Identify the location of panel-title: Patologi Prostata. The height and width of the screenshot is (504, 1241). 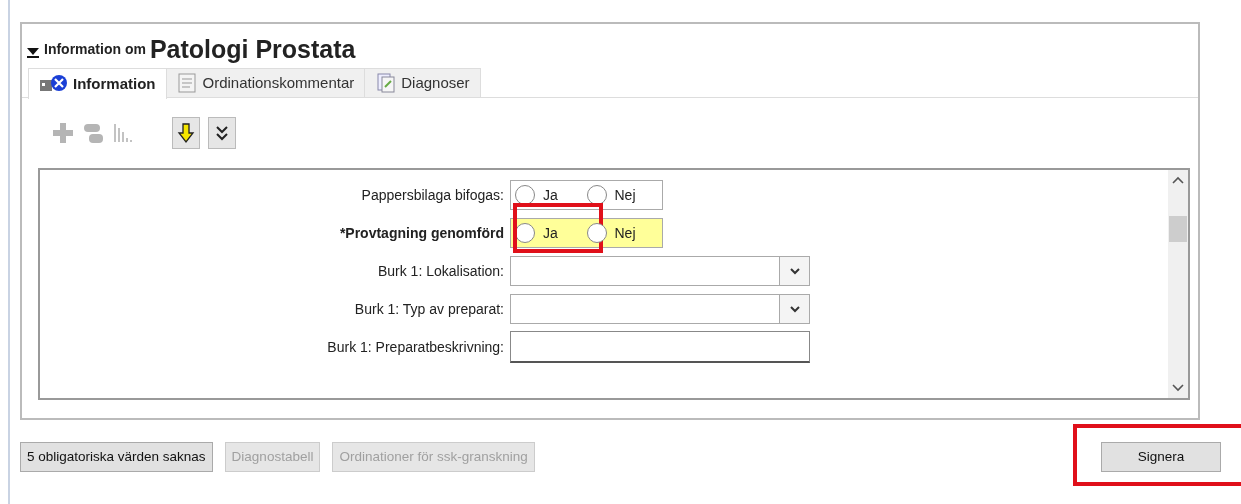
(252, 49).